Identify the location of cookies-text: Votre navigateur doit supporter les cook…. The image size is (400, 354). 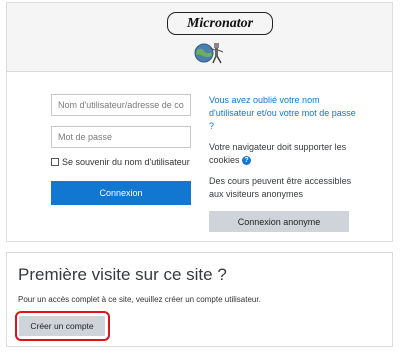
(278, 153).